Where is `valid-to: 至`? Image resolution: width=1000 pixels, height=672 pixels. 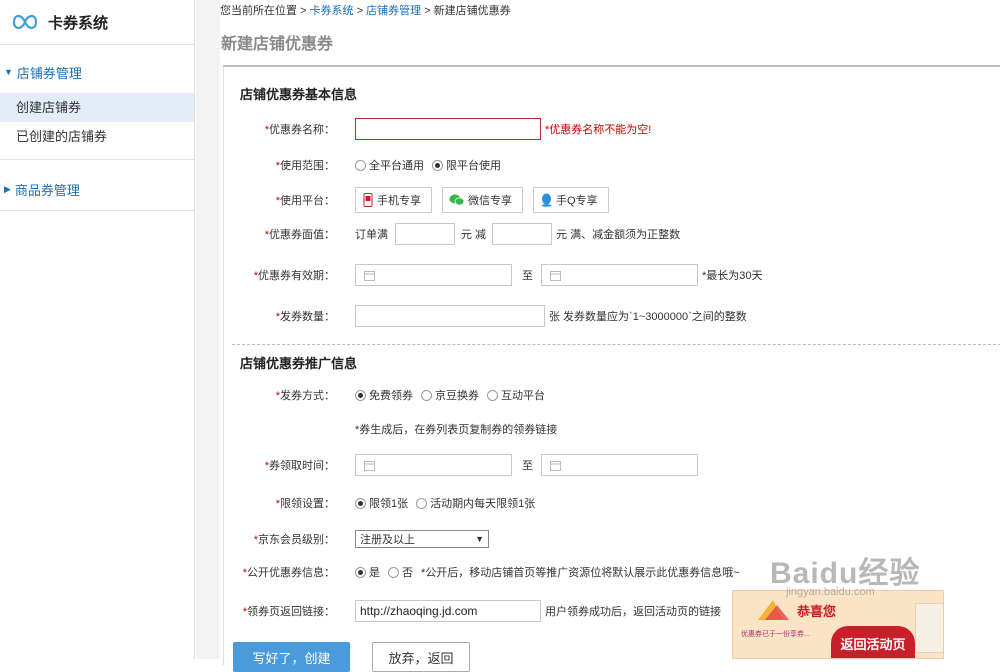 valid-to: 至 is located at coordinates (527, 276).